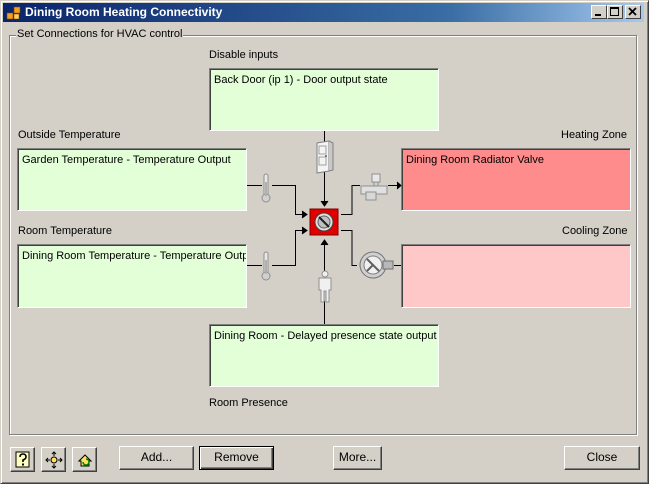 This screenshot has width=649, height=484. Describe the element at coordinates (325, 157) in the screenshot. I see `door-icon` at that location.